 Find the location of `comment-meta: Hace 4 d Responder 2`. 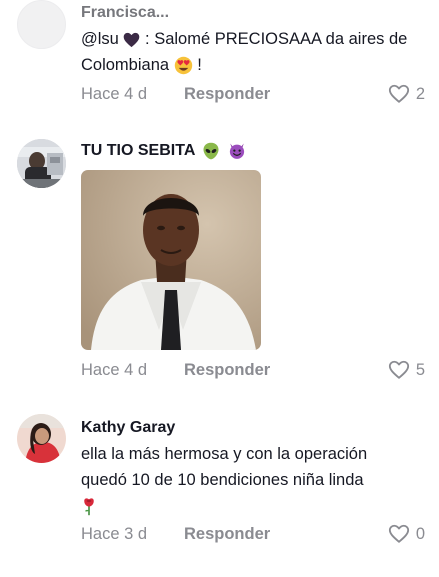

comment-meta: Hace 4 d Responder 2 is located at coordinates (253, 95).